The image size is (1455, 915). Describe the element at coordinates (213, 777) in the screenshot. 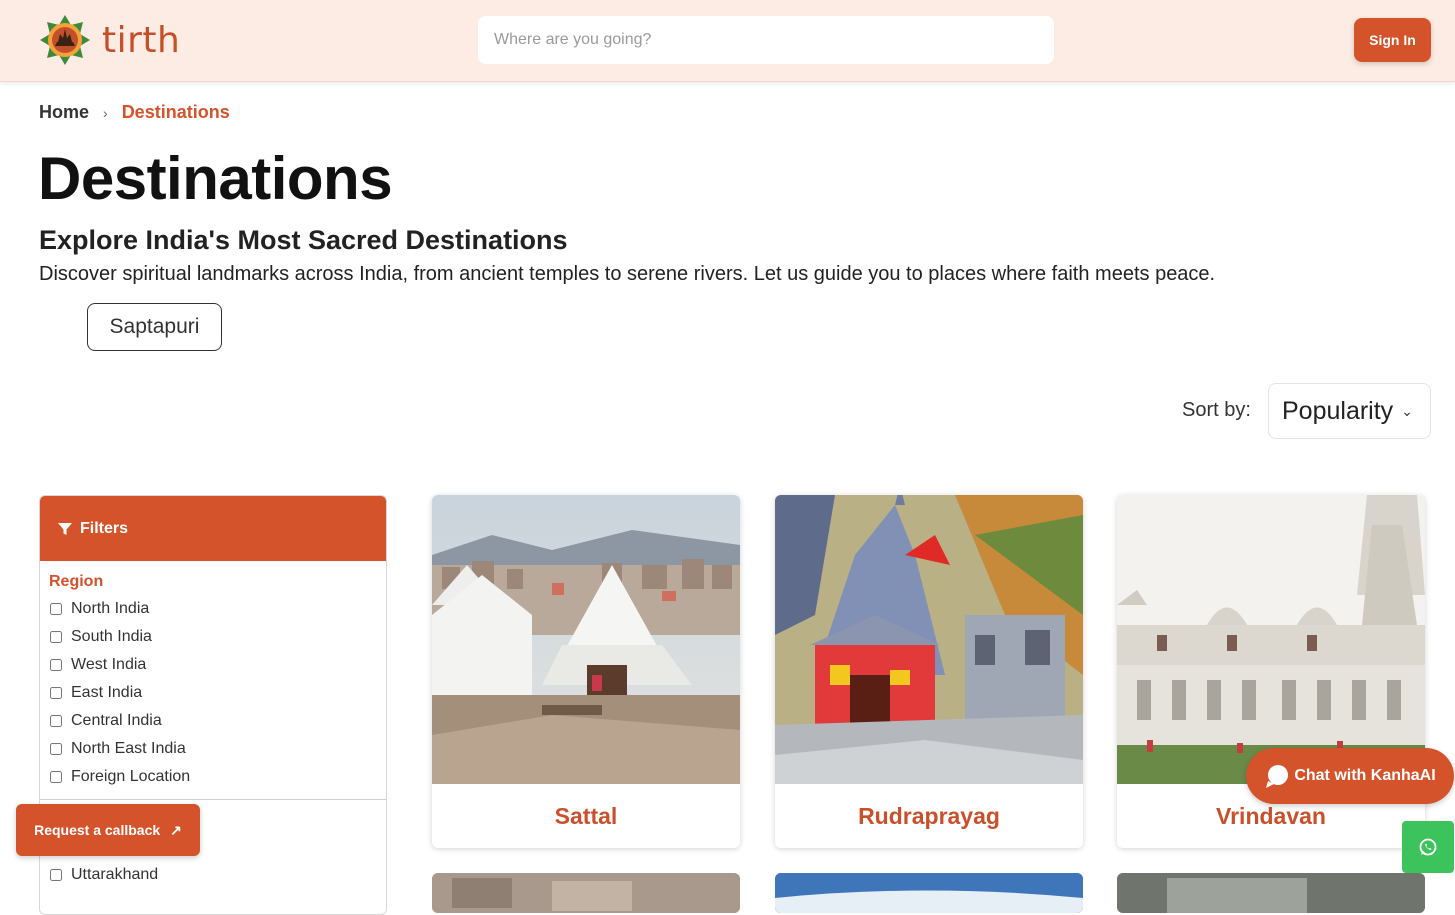

I see `filter-foreign-location: Foreign Location` at that location.